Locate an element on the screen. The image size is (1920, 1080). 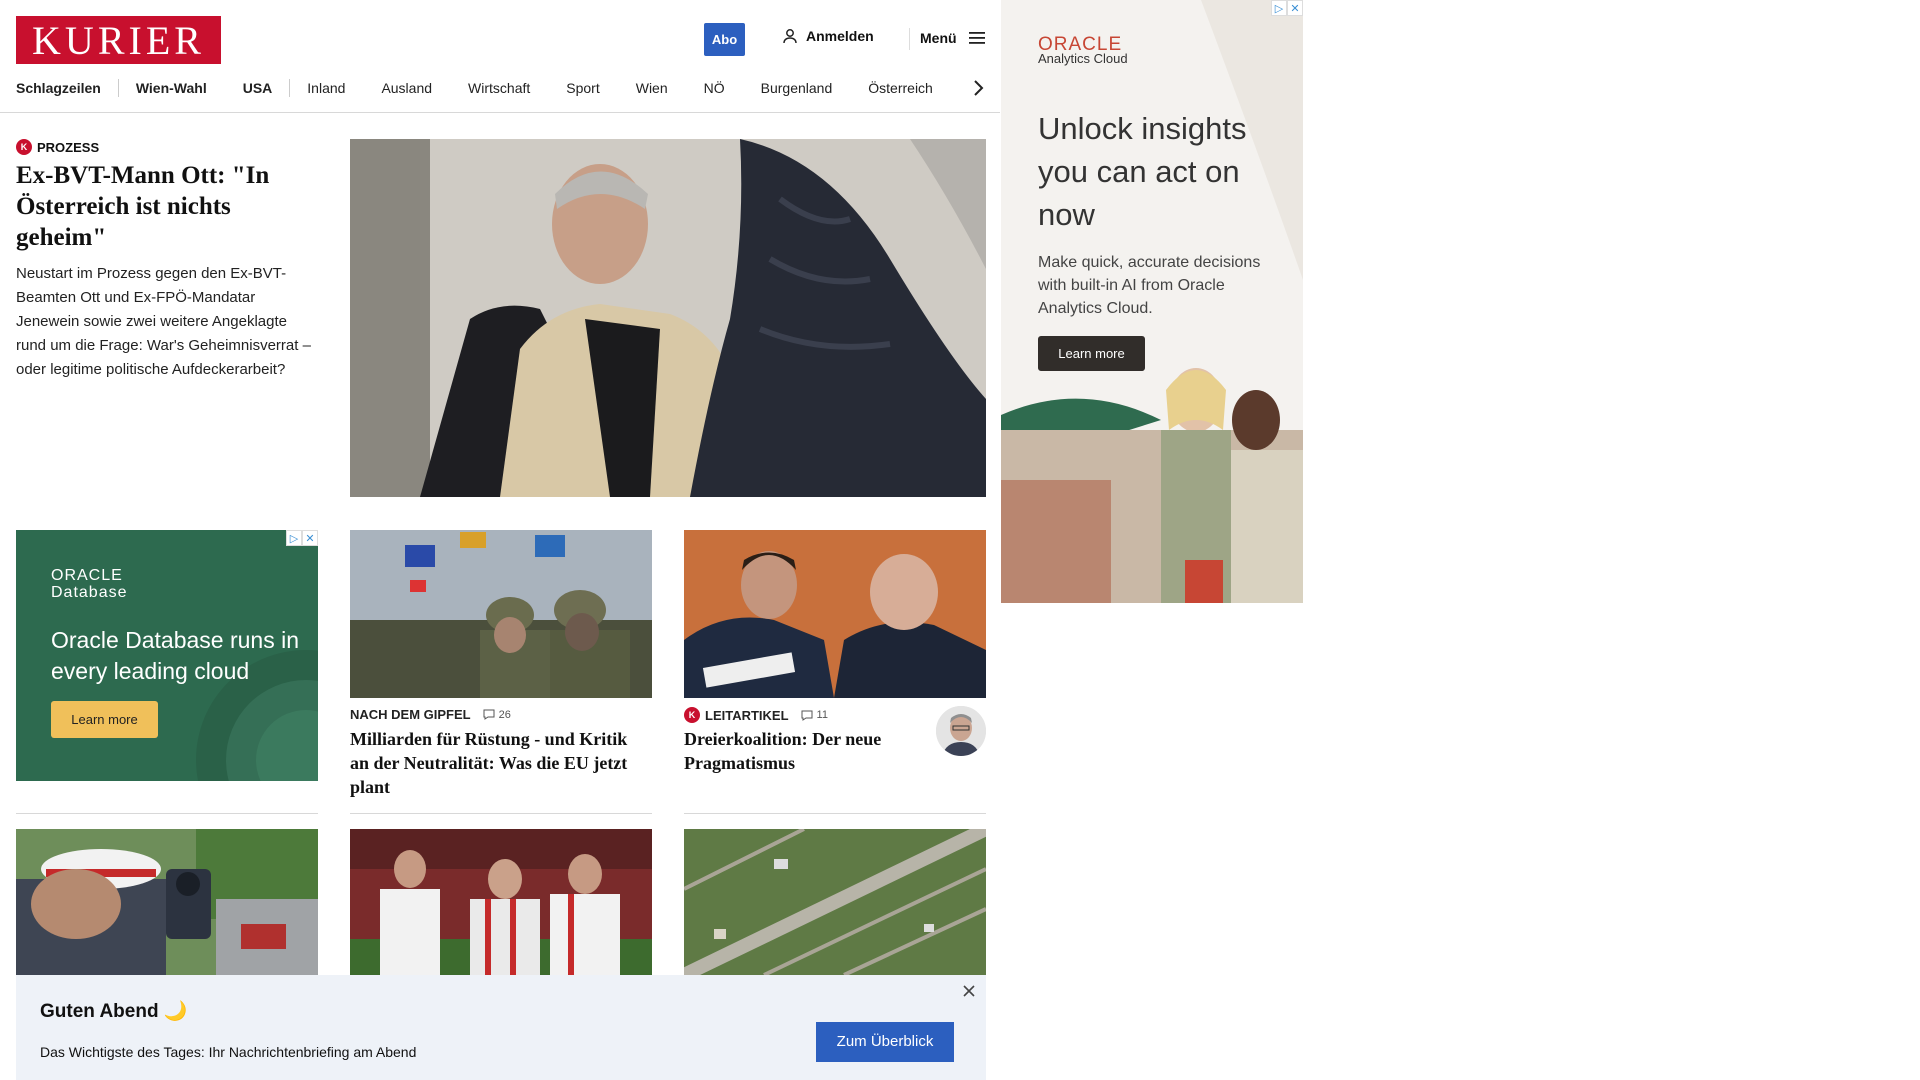
login-label: Anmelden is located at coordinates (840, 36).